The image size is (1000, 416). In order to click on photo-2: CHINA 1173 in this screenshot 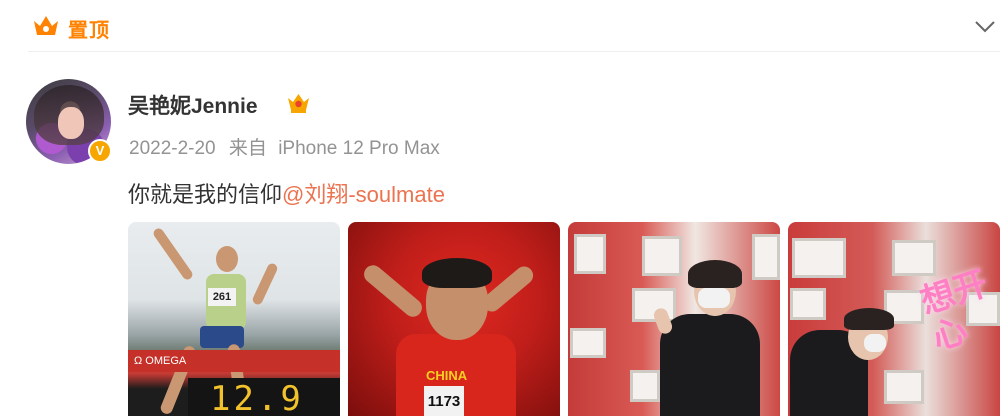, I will do `click(454, 319)`.